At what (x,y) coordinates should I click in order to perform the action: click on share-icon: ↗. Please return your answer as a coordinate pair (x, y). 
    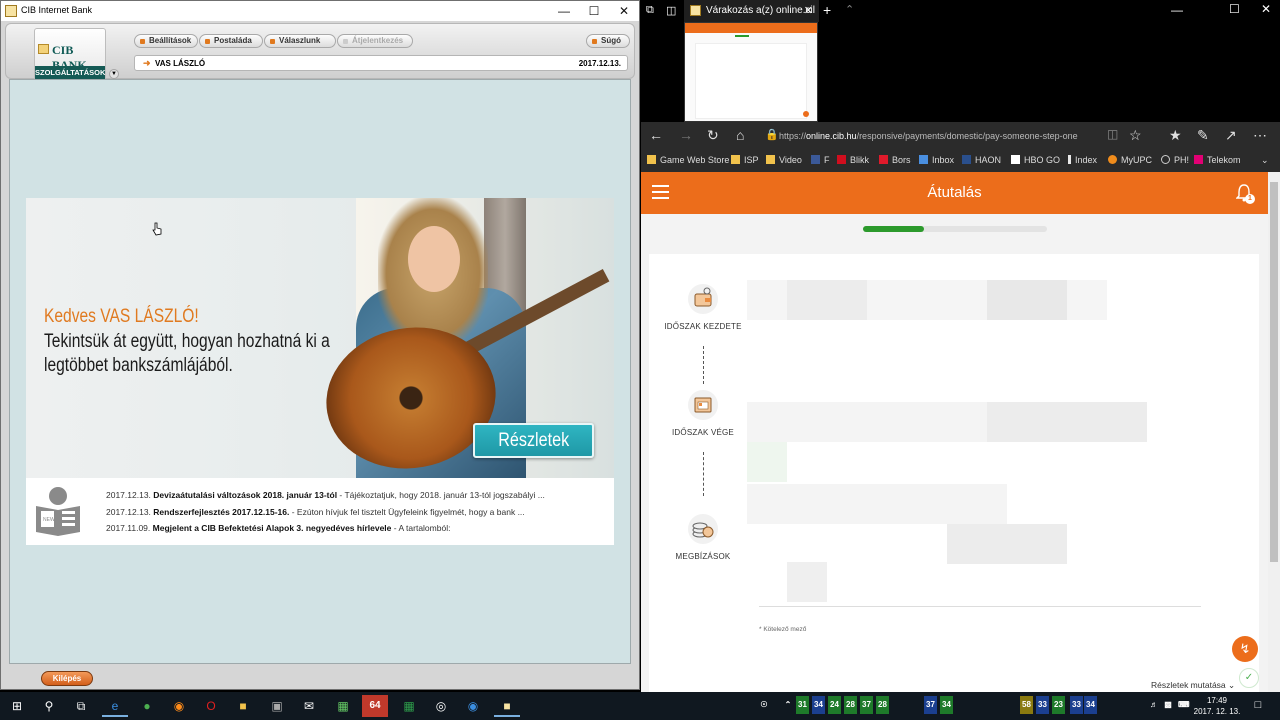
    Looking at the image, I should click on (1231, 135).